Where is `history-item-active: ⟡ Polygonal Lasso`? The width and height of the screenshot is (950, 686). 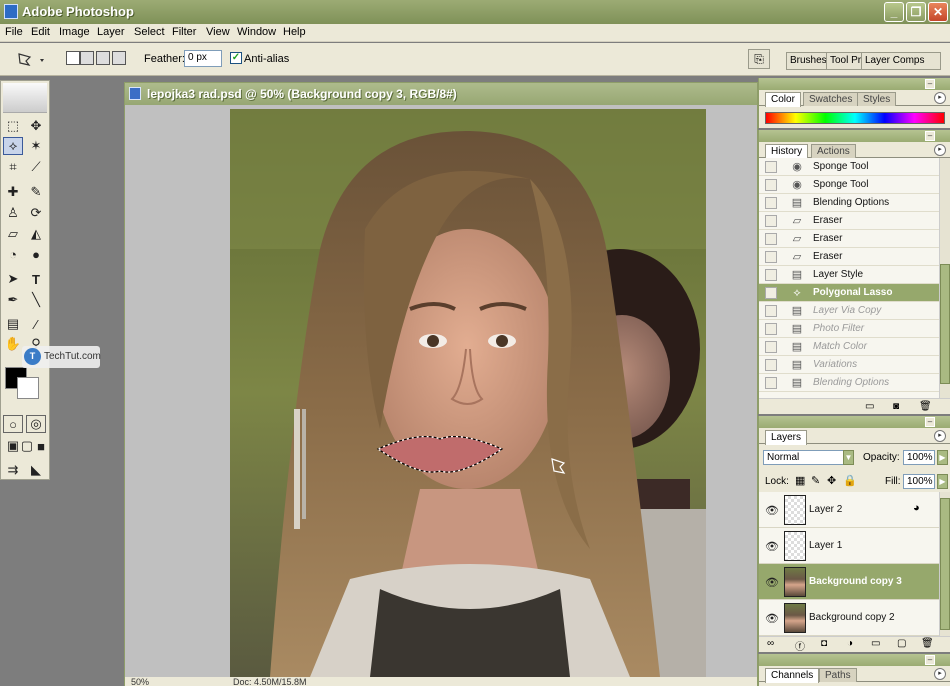
history-item-active: ⟡ Polygonal Lasso is located at coordinates (849, 293).